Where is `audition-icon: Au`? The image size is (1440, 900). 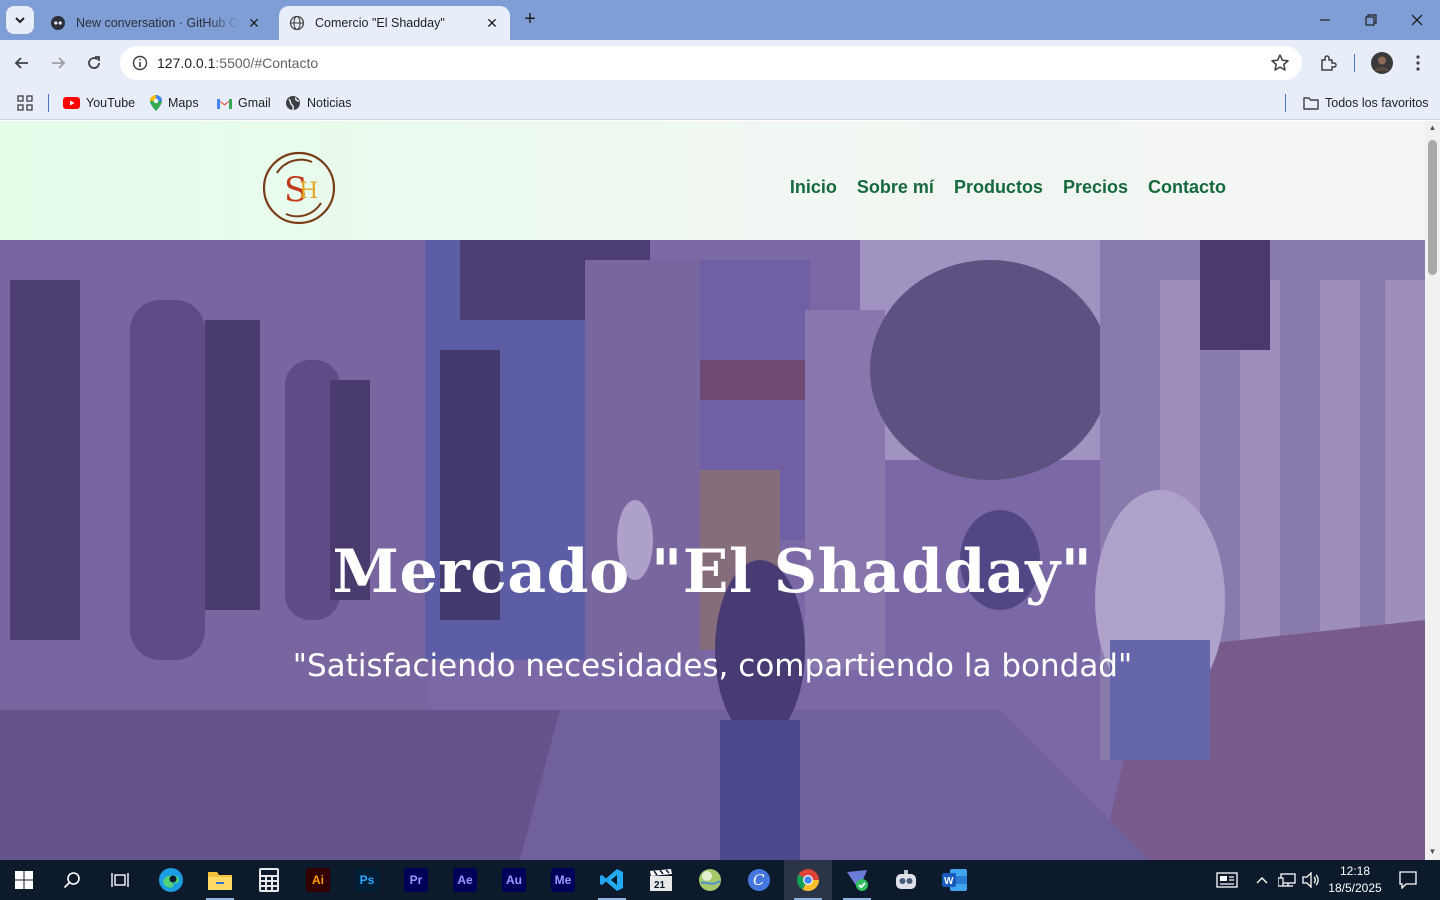 audition-icon: Au is located at coordinates (514, 880).